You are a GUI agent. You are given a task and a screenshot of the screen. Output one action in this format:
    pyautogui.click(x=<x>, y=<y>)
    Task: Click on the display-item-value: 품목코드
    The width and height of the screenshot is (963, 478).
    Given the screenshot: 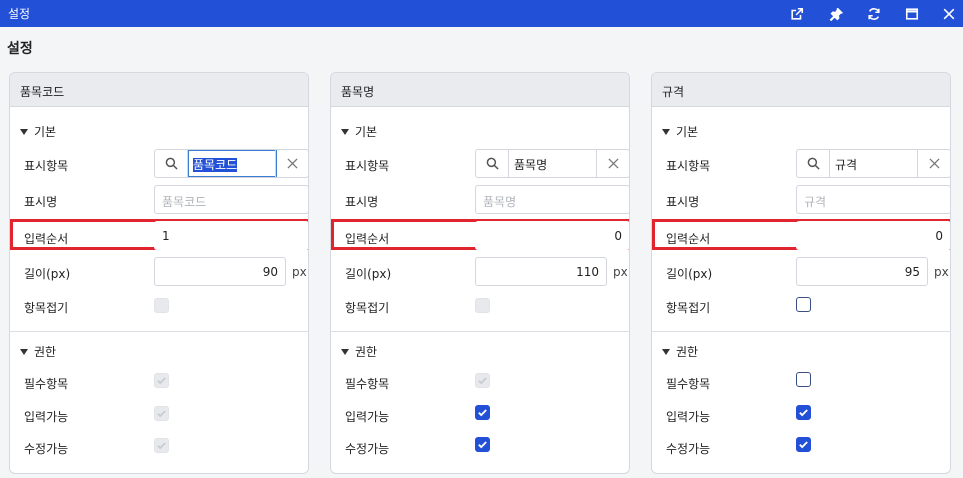 What is the action you would take?
    pyautogui.click(x=232, y=163)
    